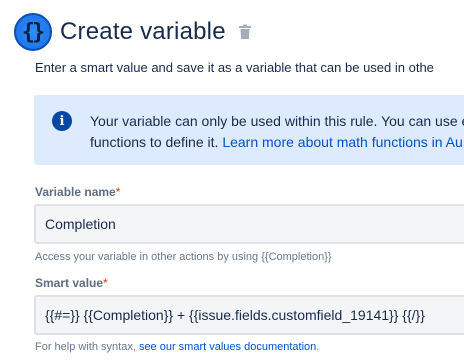 The image size is (464, 364). I want to click on variable-braces-icon: {}, so click(33, 32).